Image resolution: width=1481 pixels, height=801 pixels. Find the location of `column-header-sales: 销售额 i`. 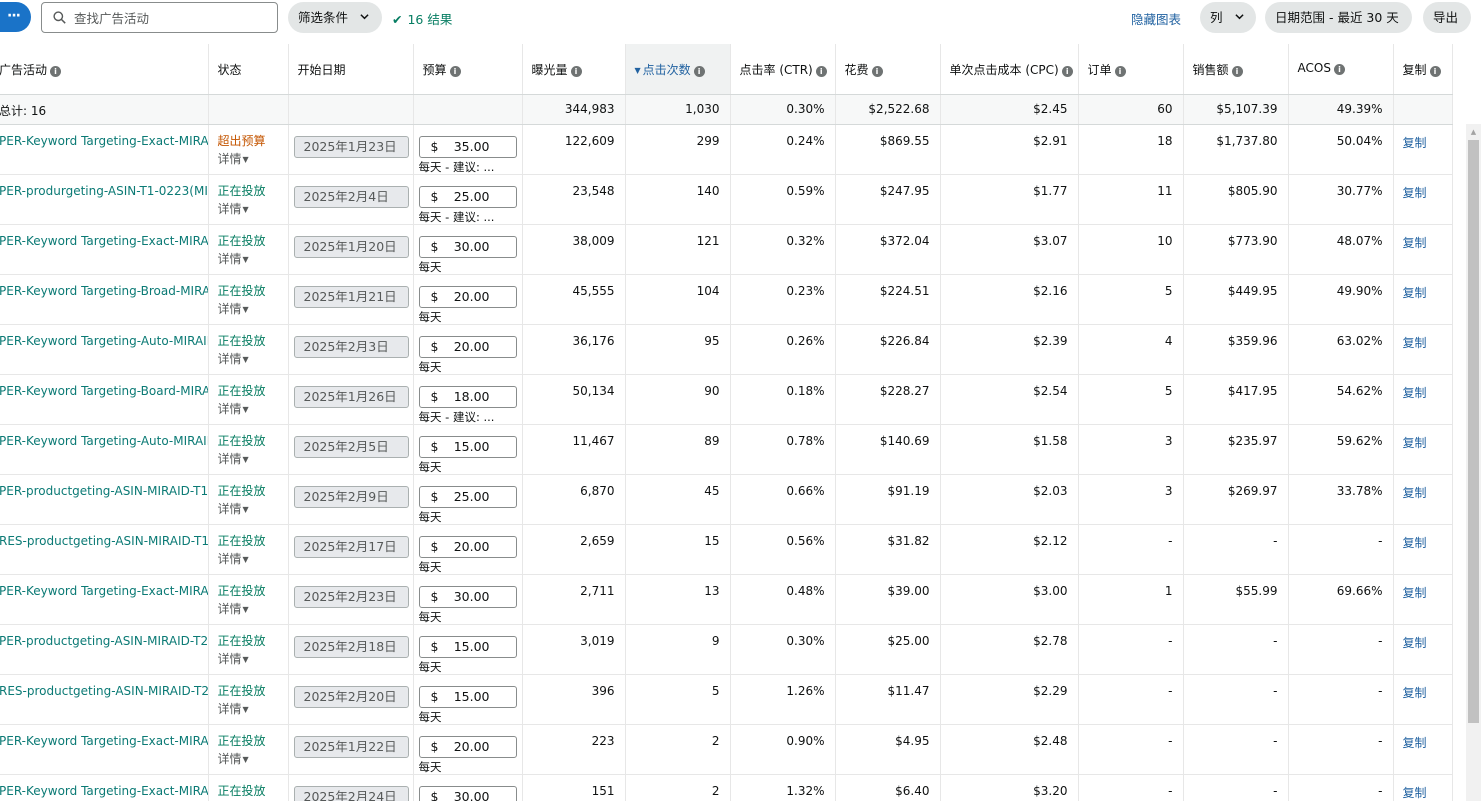

column-header-sales: 销售额 i is located at coordinates (1236, 69).